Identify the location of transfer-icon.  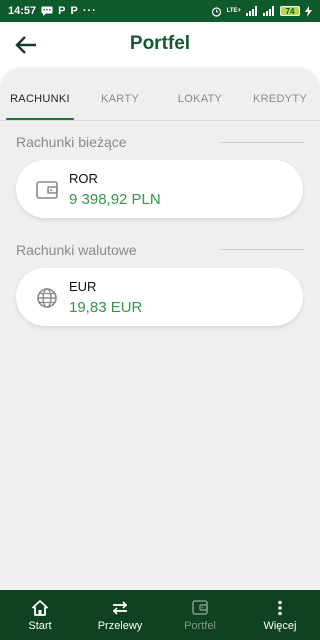
(120, 608).